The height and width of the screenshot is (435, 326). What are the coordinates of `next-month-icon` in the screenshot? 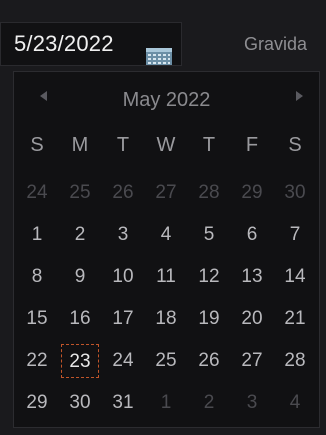 It's located at (299, 96).